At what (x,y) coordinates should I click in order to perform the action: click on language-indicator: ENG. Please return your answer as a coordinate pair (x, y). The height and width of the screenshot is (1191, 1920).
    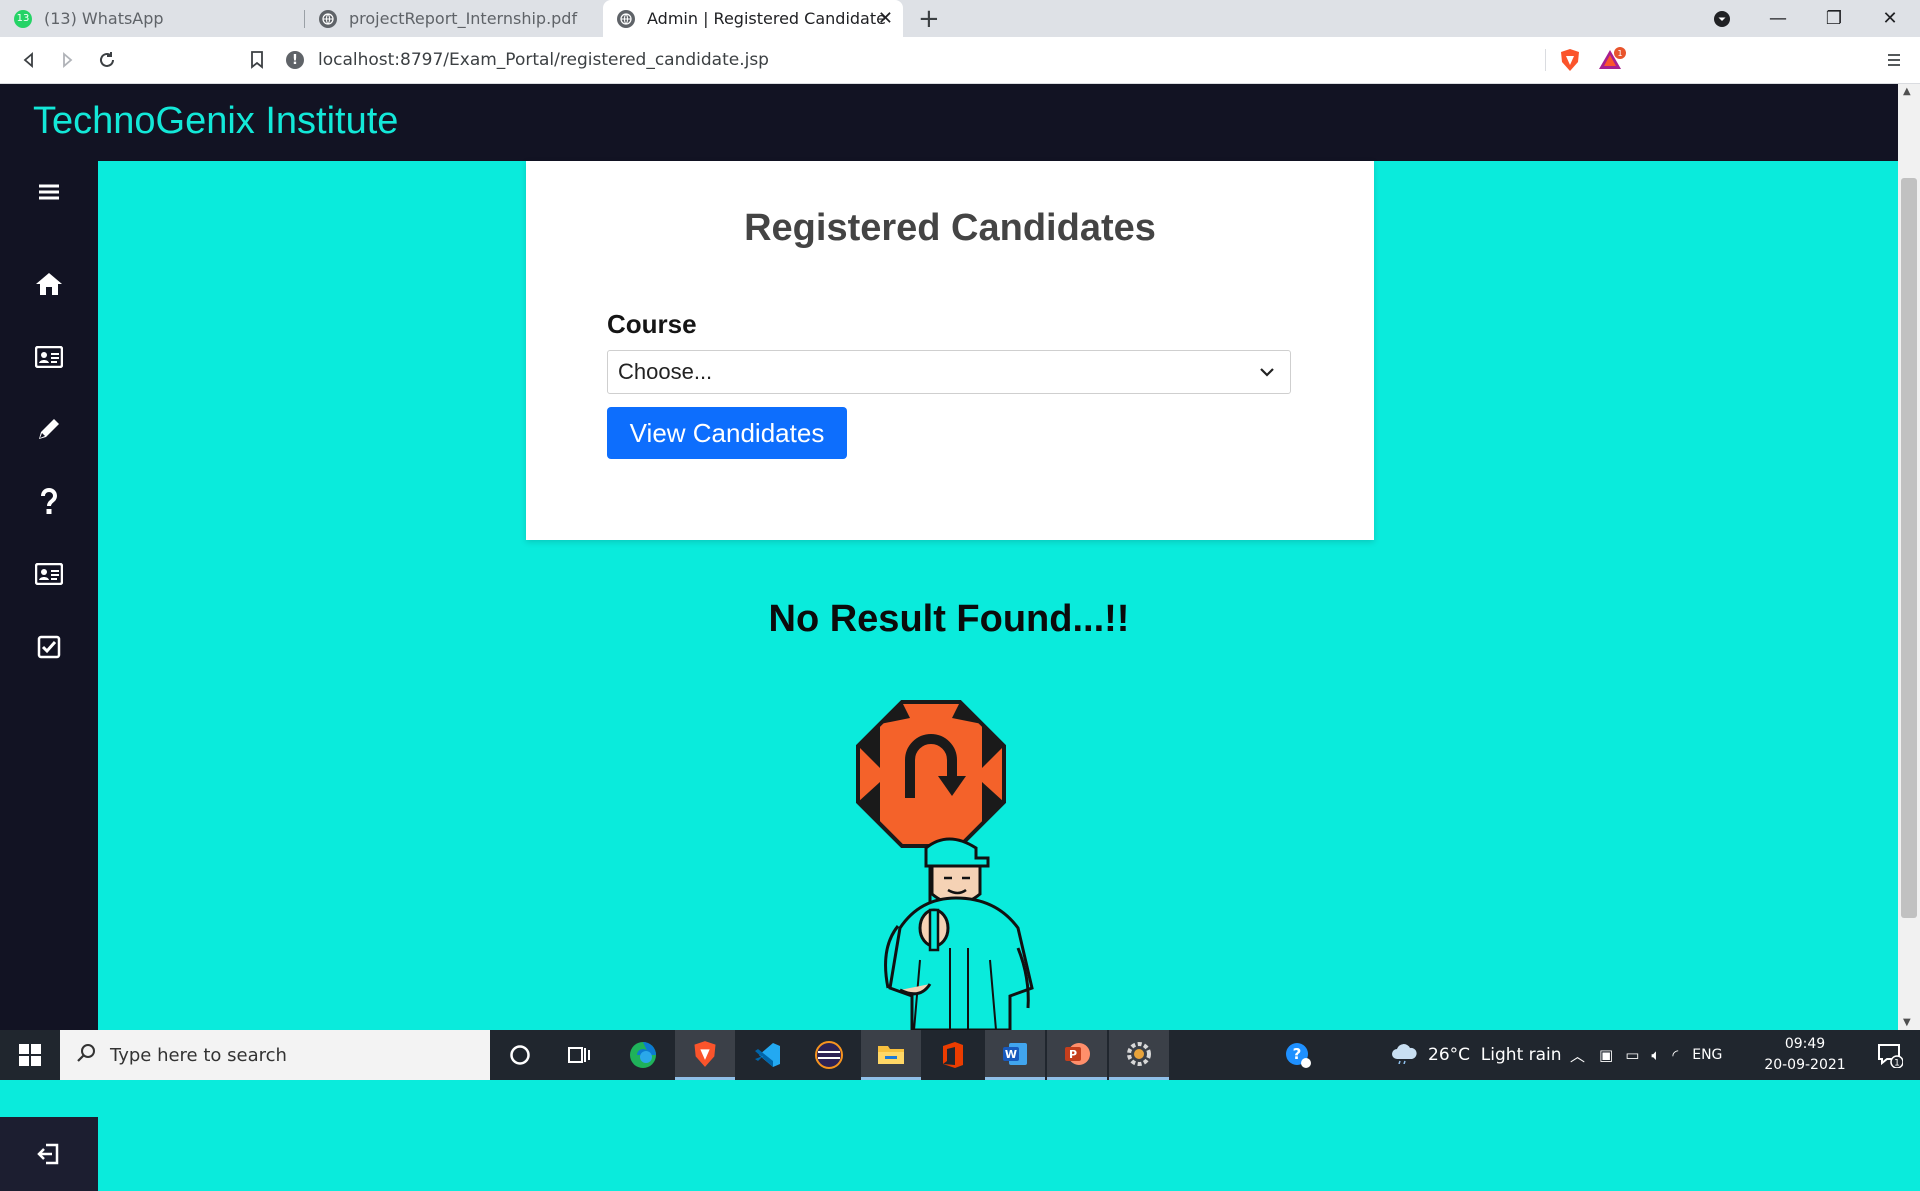
    Looking at the image, I should click on (1707, 1055).